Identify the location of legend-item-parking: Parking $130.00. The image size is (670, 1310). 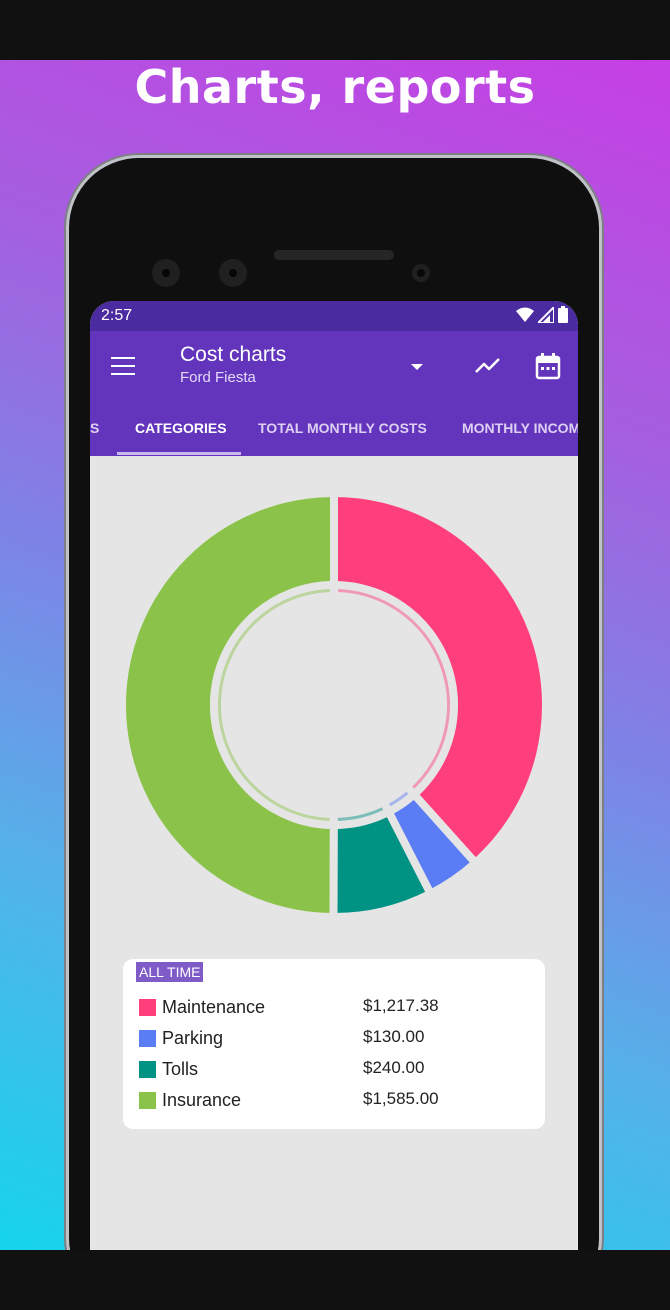
(339, 1039).